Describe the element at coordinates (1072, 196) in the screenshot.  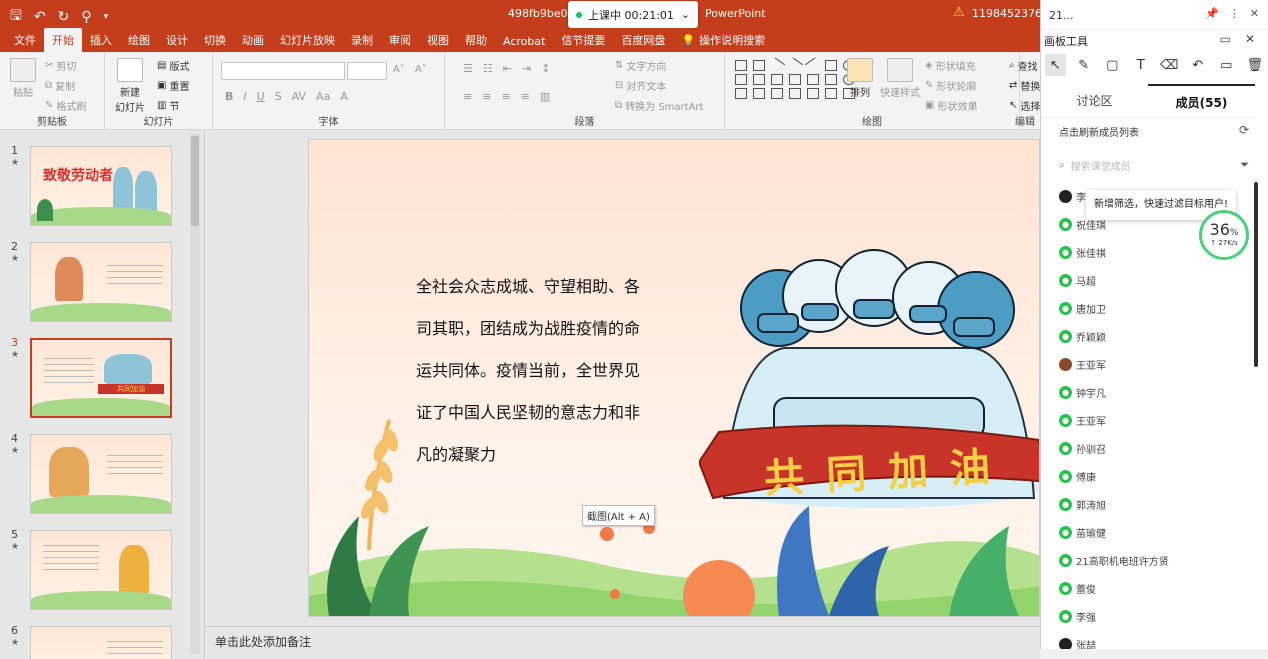
I see `member-item: 李` at that location.